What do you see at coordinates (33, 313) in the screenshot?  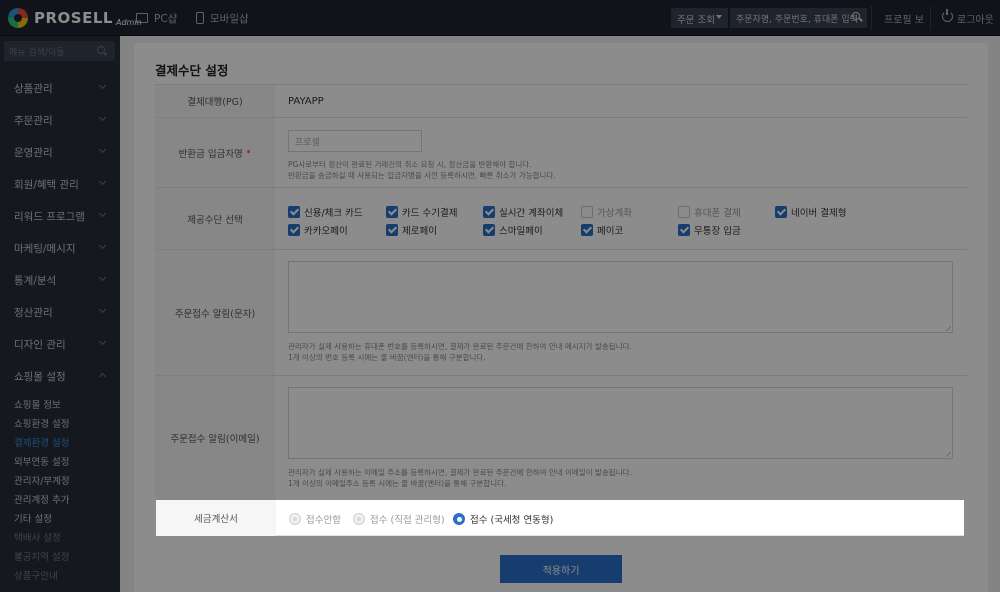 I see `sidebar-item-label: 정산관리` at bounding box center [33, 313].